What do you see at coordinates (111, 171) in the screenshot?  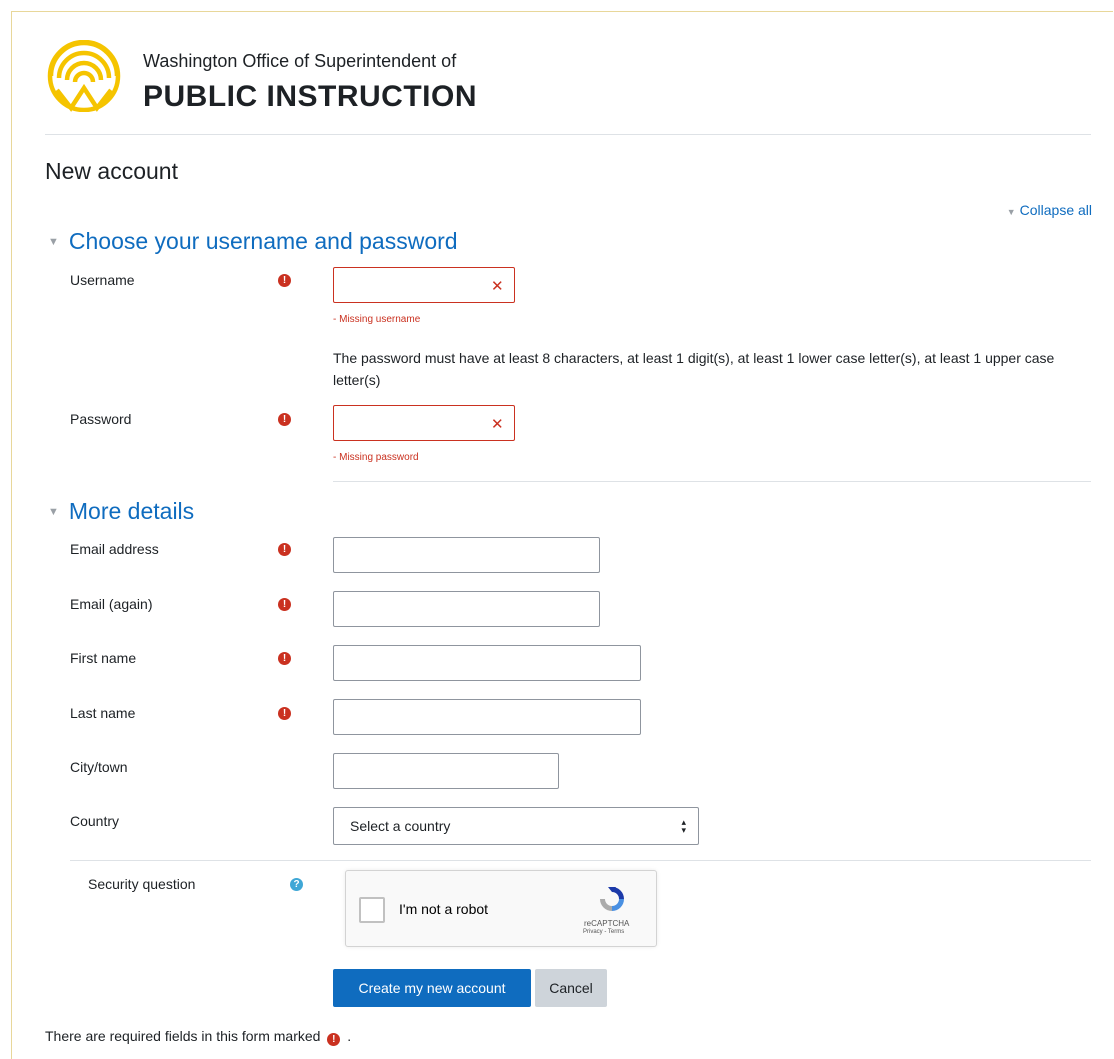 I see `page-title: New account` at bounding box center [111, 171].